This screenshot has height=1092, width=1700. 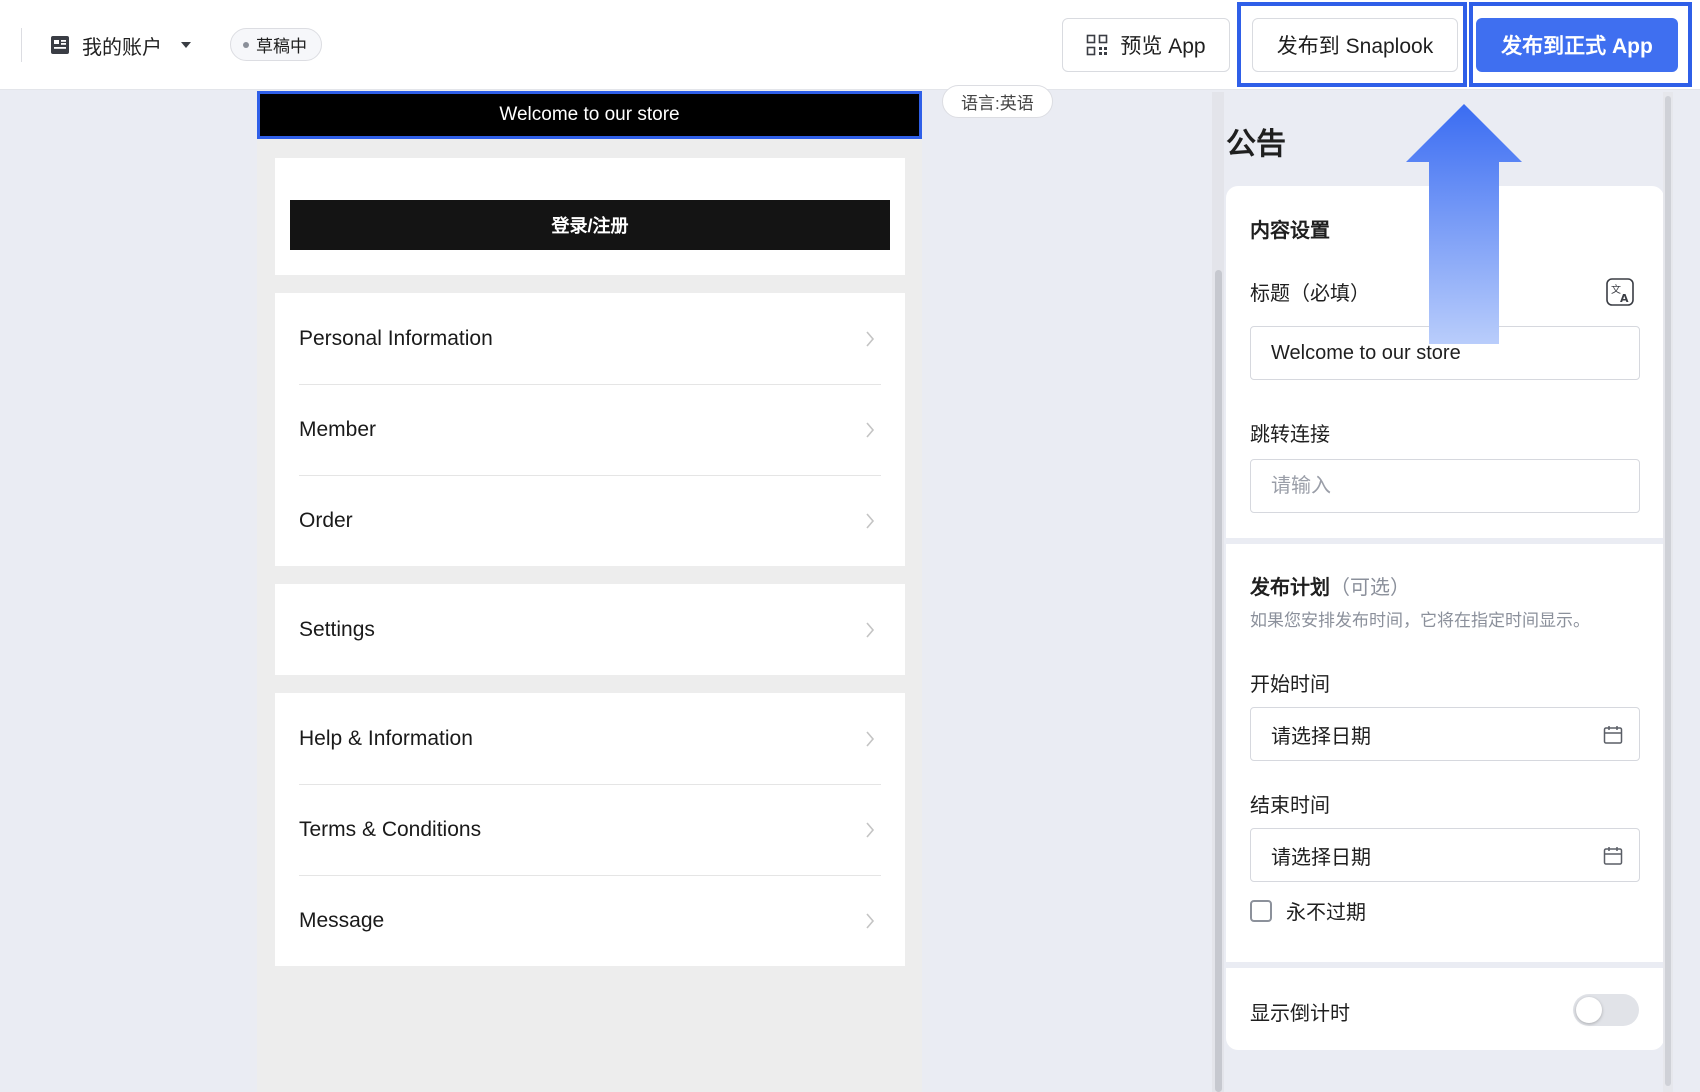 I want to click on login-register-label: 登录/注册, so click(x=590, y=226).